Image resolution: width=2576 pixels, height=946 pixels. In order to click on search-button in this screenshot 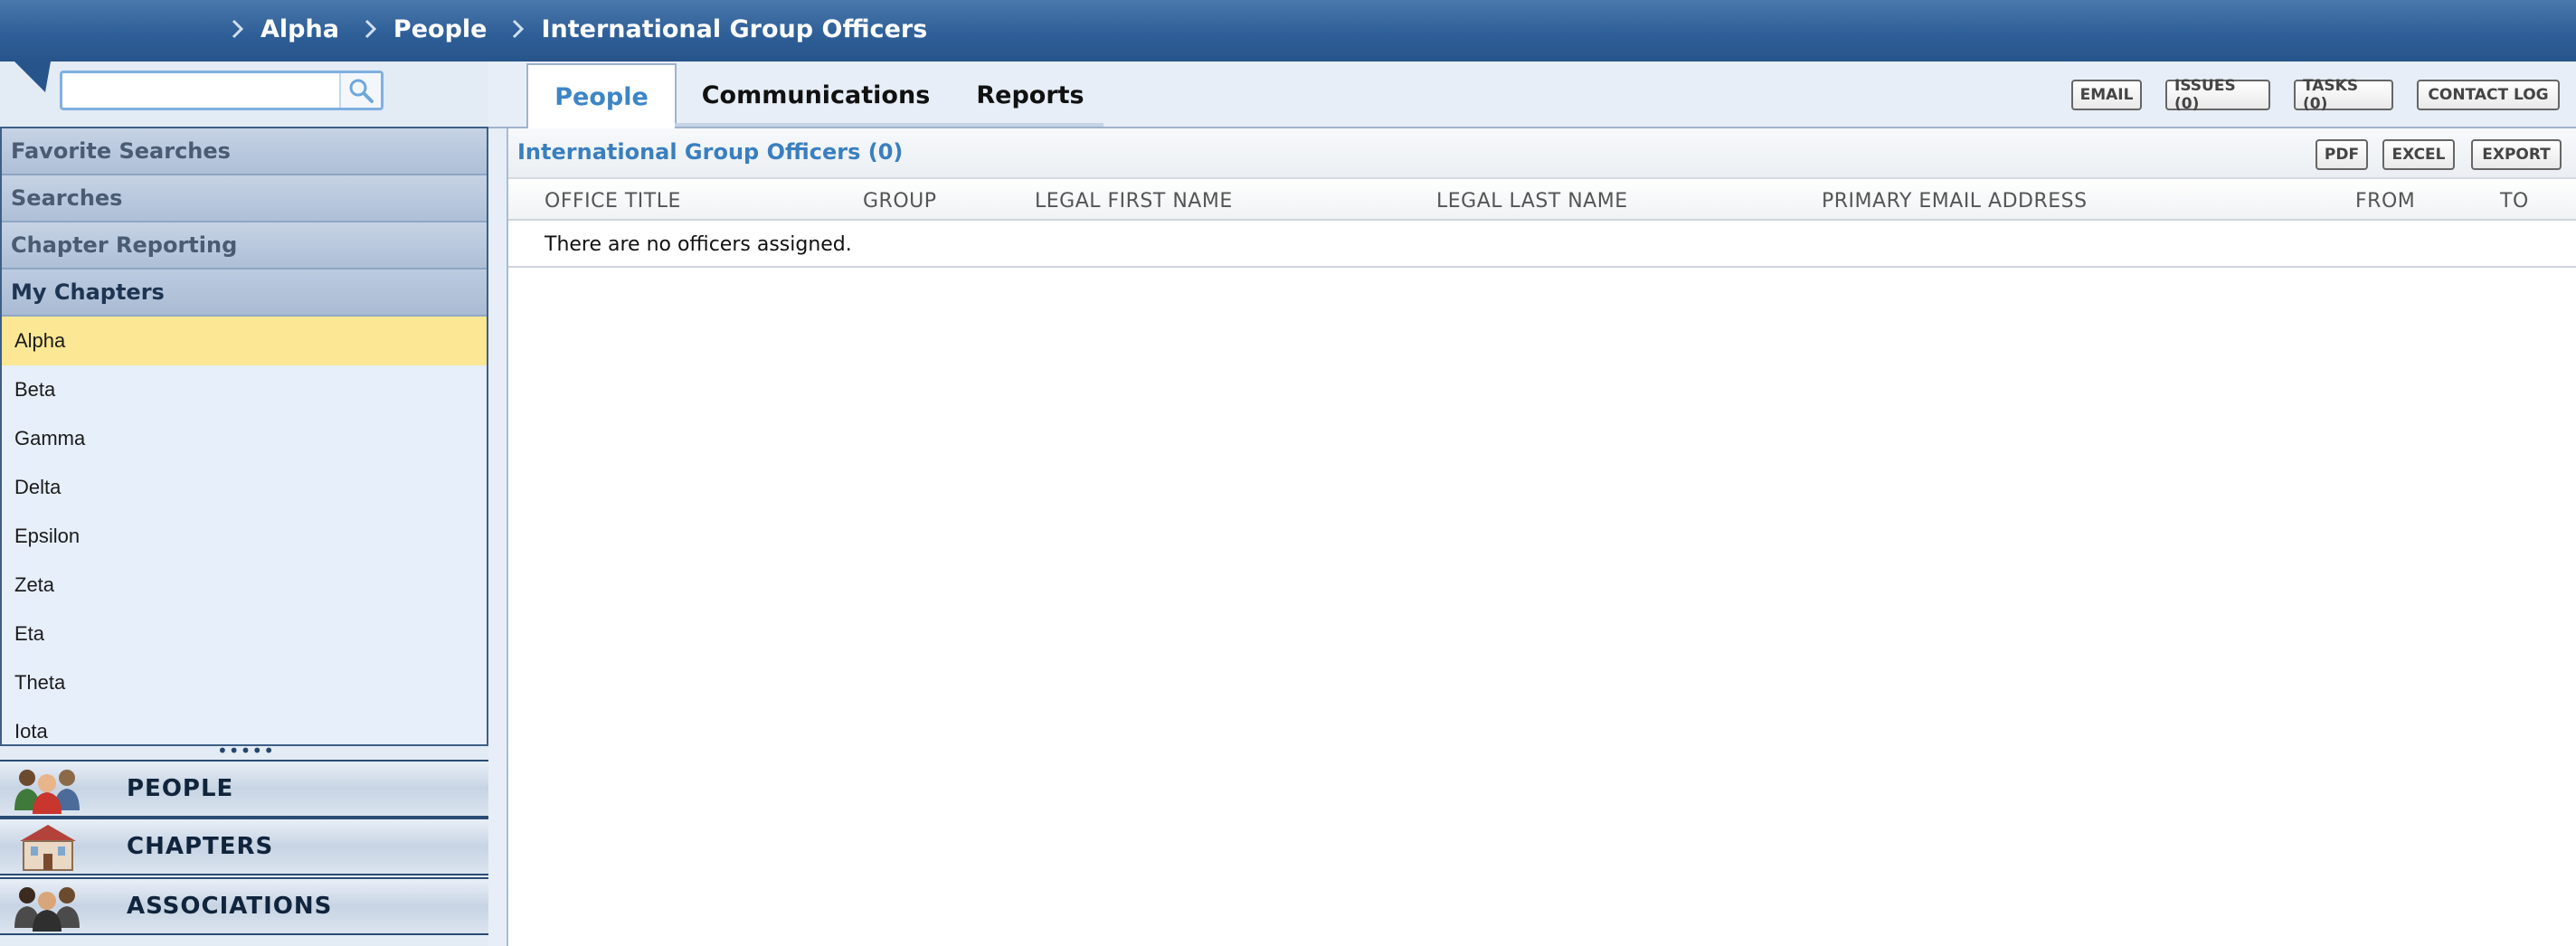, I will do `click(360, 90)`.